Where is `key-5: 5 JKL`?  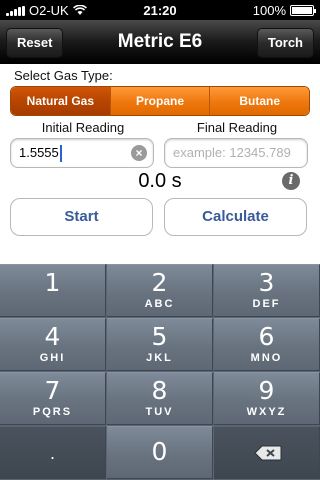
key-5: 5 JKL is located at coordinates (160, 344).